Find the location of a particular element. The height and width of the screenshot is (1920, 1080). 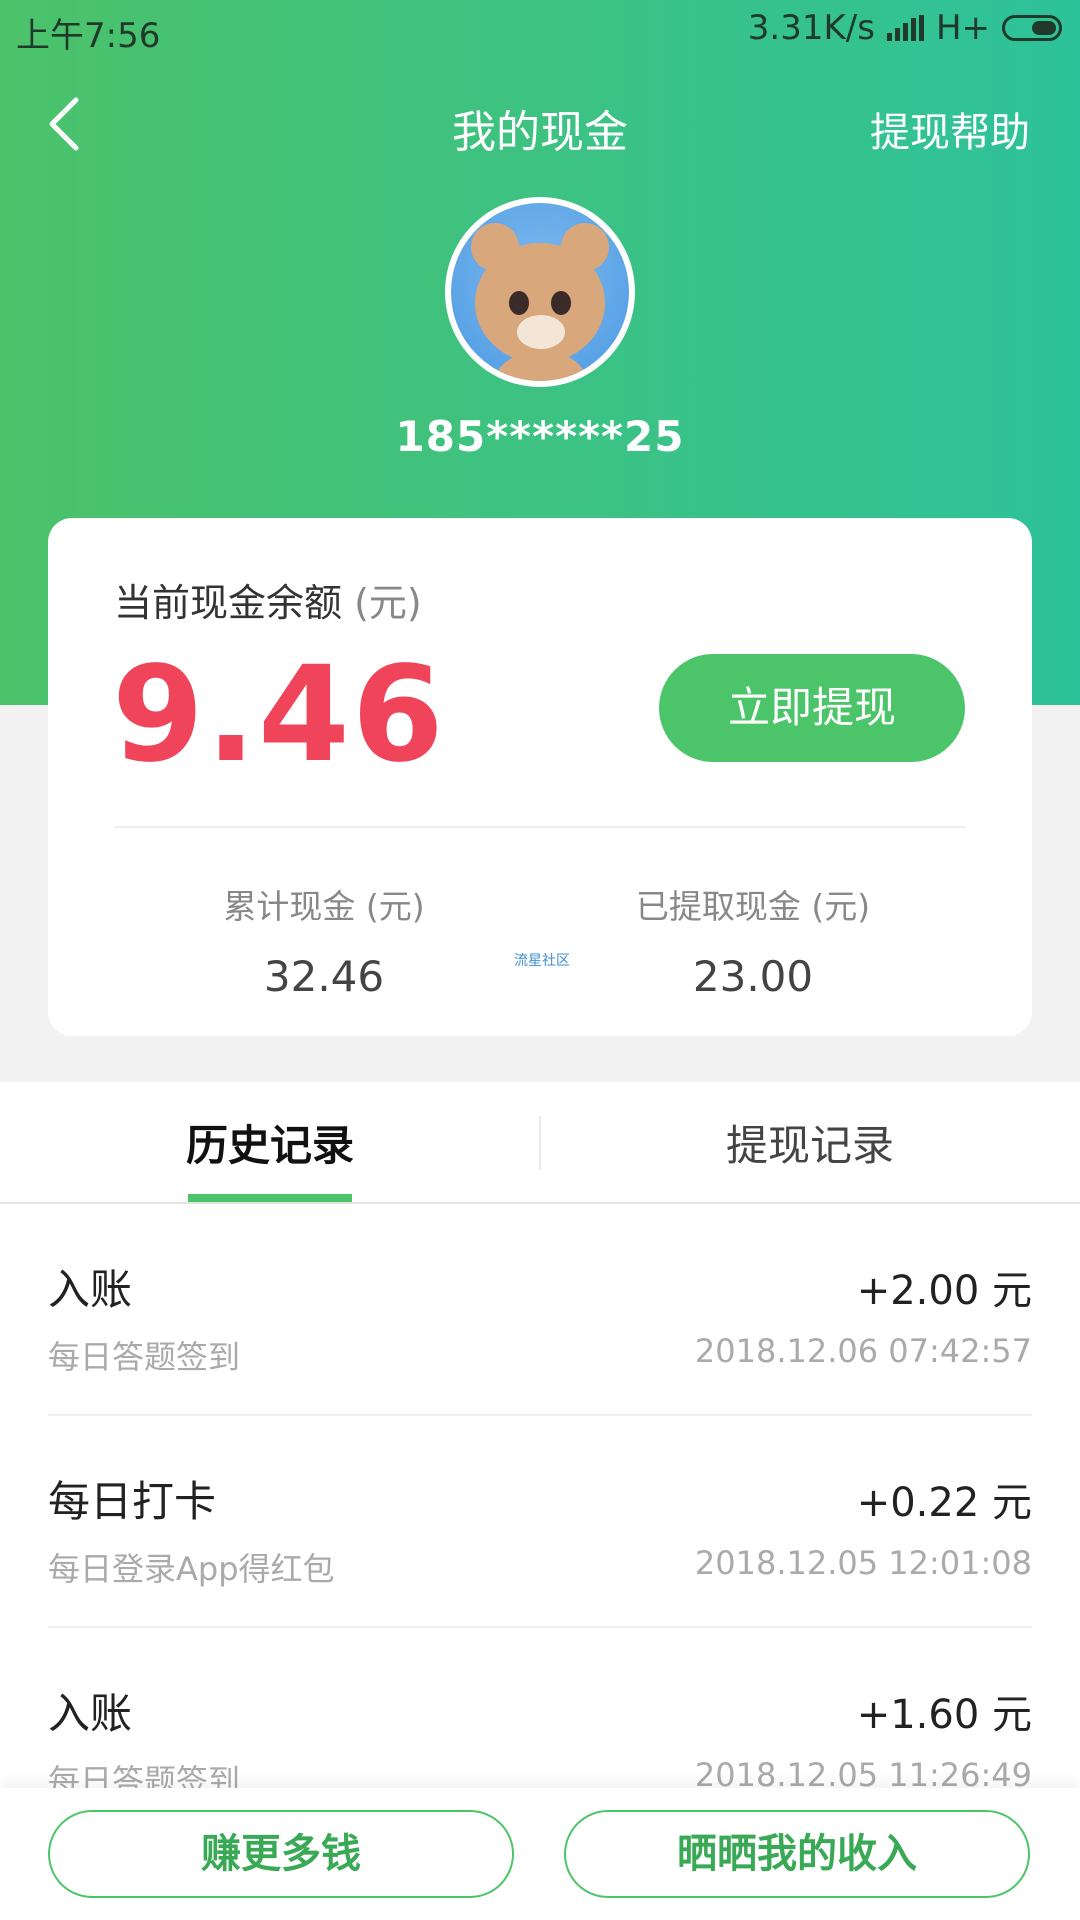

network-speed: 3.31K/s is located at coordinates (811, 28).